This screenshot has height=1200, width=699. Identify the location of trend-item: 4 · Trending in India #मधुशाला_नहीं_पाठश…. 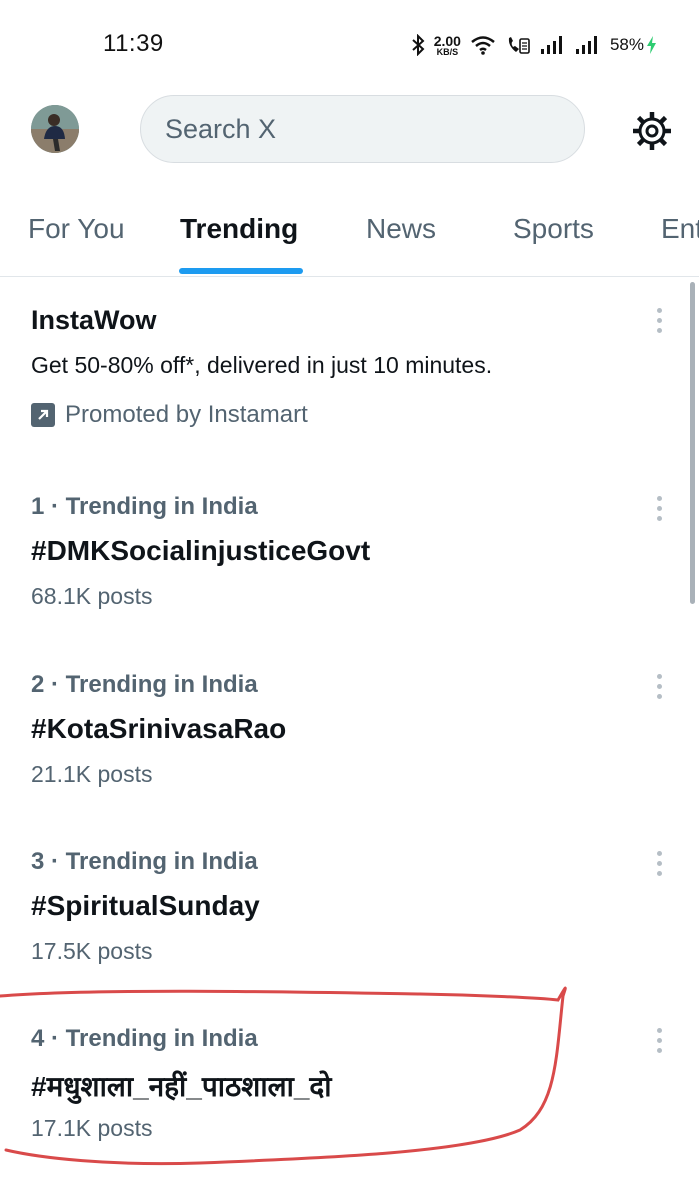
(349, 1085).